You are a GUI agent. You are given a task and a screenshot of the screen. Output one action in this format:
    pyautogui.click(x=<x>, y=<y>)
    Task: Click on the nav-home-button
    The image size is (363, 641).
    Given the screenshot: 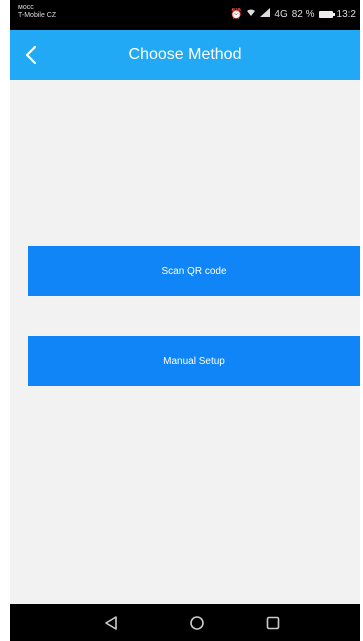 What is the action you would take?
    pyautogui.click(x=197, y=623)
    